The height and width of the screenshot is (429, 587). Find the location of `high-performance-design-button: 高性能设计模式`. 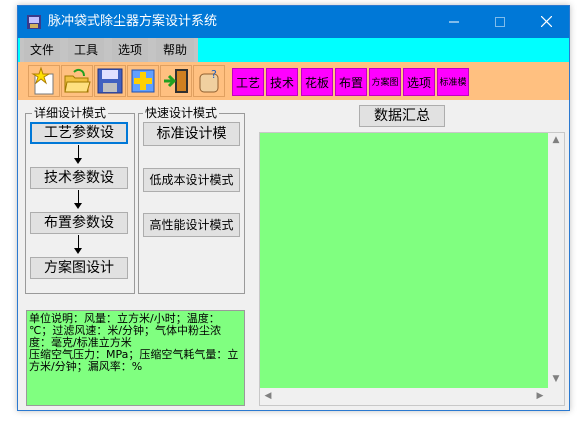

high-performance-design-button: 高性能设计模式 is located at coordinates (191, 225).